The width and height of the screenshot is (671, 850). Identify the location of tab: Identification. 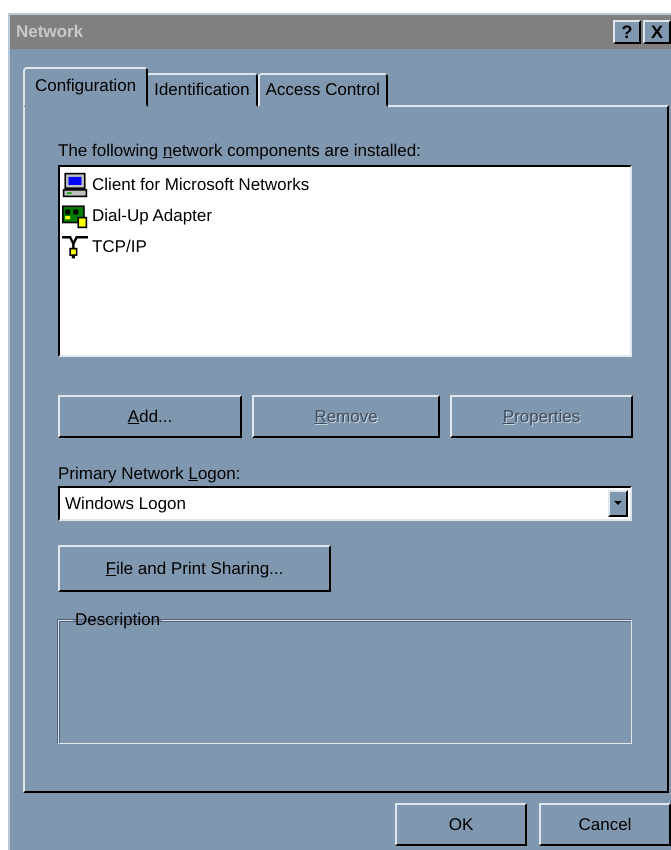
(202, 90).